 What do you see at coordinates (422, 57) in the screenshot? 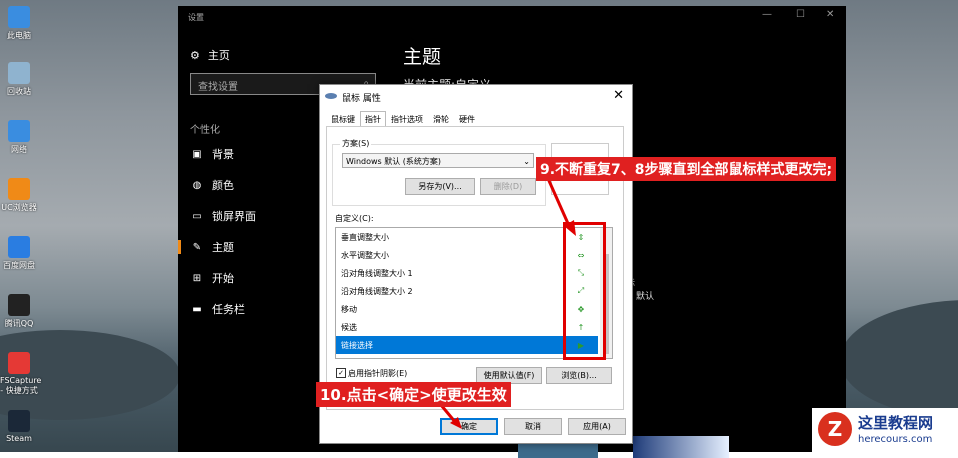
I see `page-title: 主题` at bounding box center [422, 57].